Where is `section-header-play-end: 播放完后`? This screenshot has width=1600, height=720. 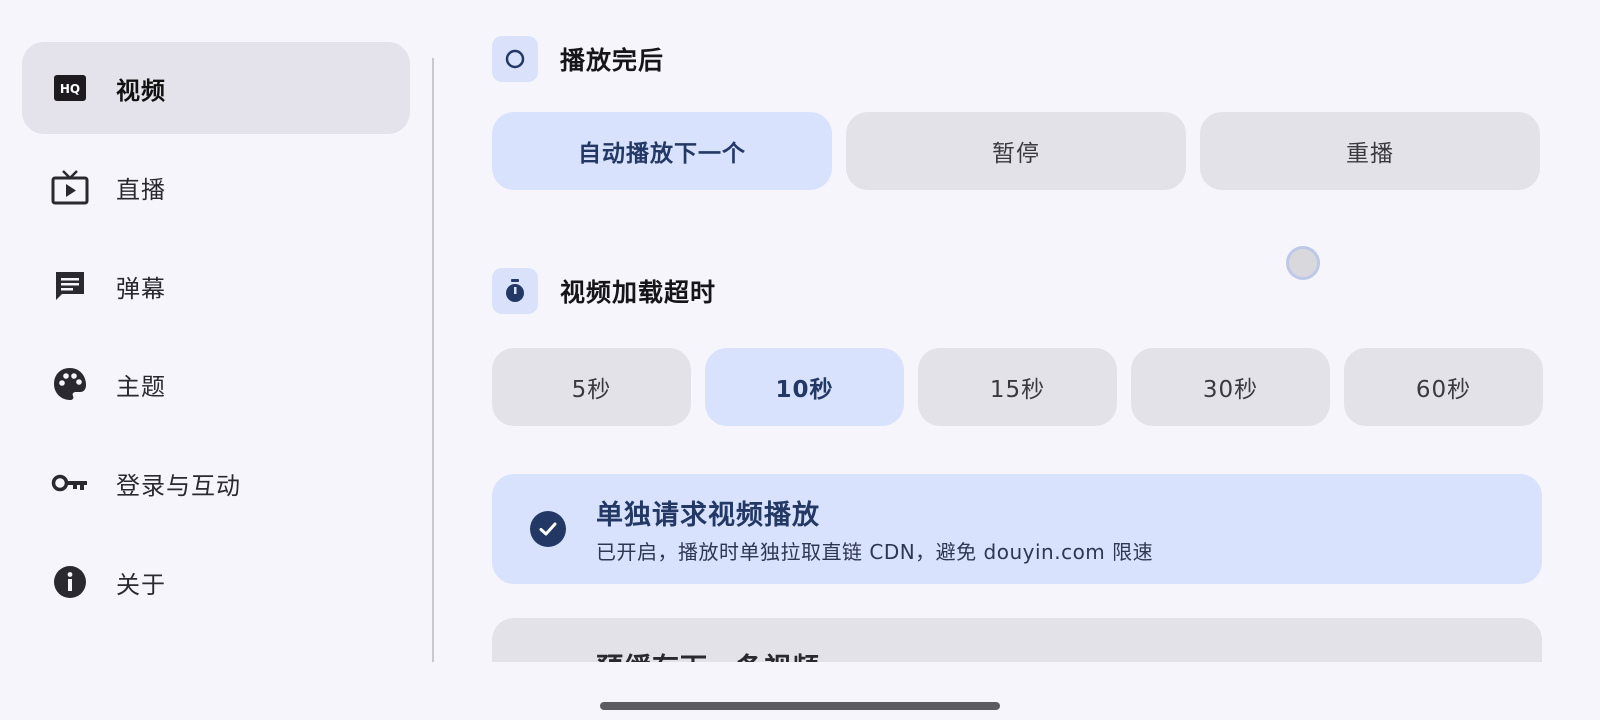 section-header-play-end: 播放完后 is located at coordinates (578, 59).